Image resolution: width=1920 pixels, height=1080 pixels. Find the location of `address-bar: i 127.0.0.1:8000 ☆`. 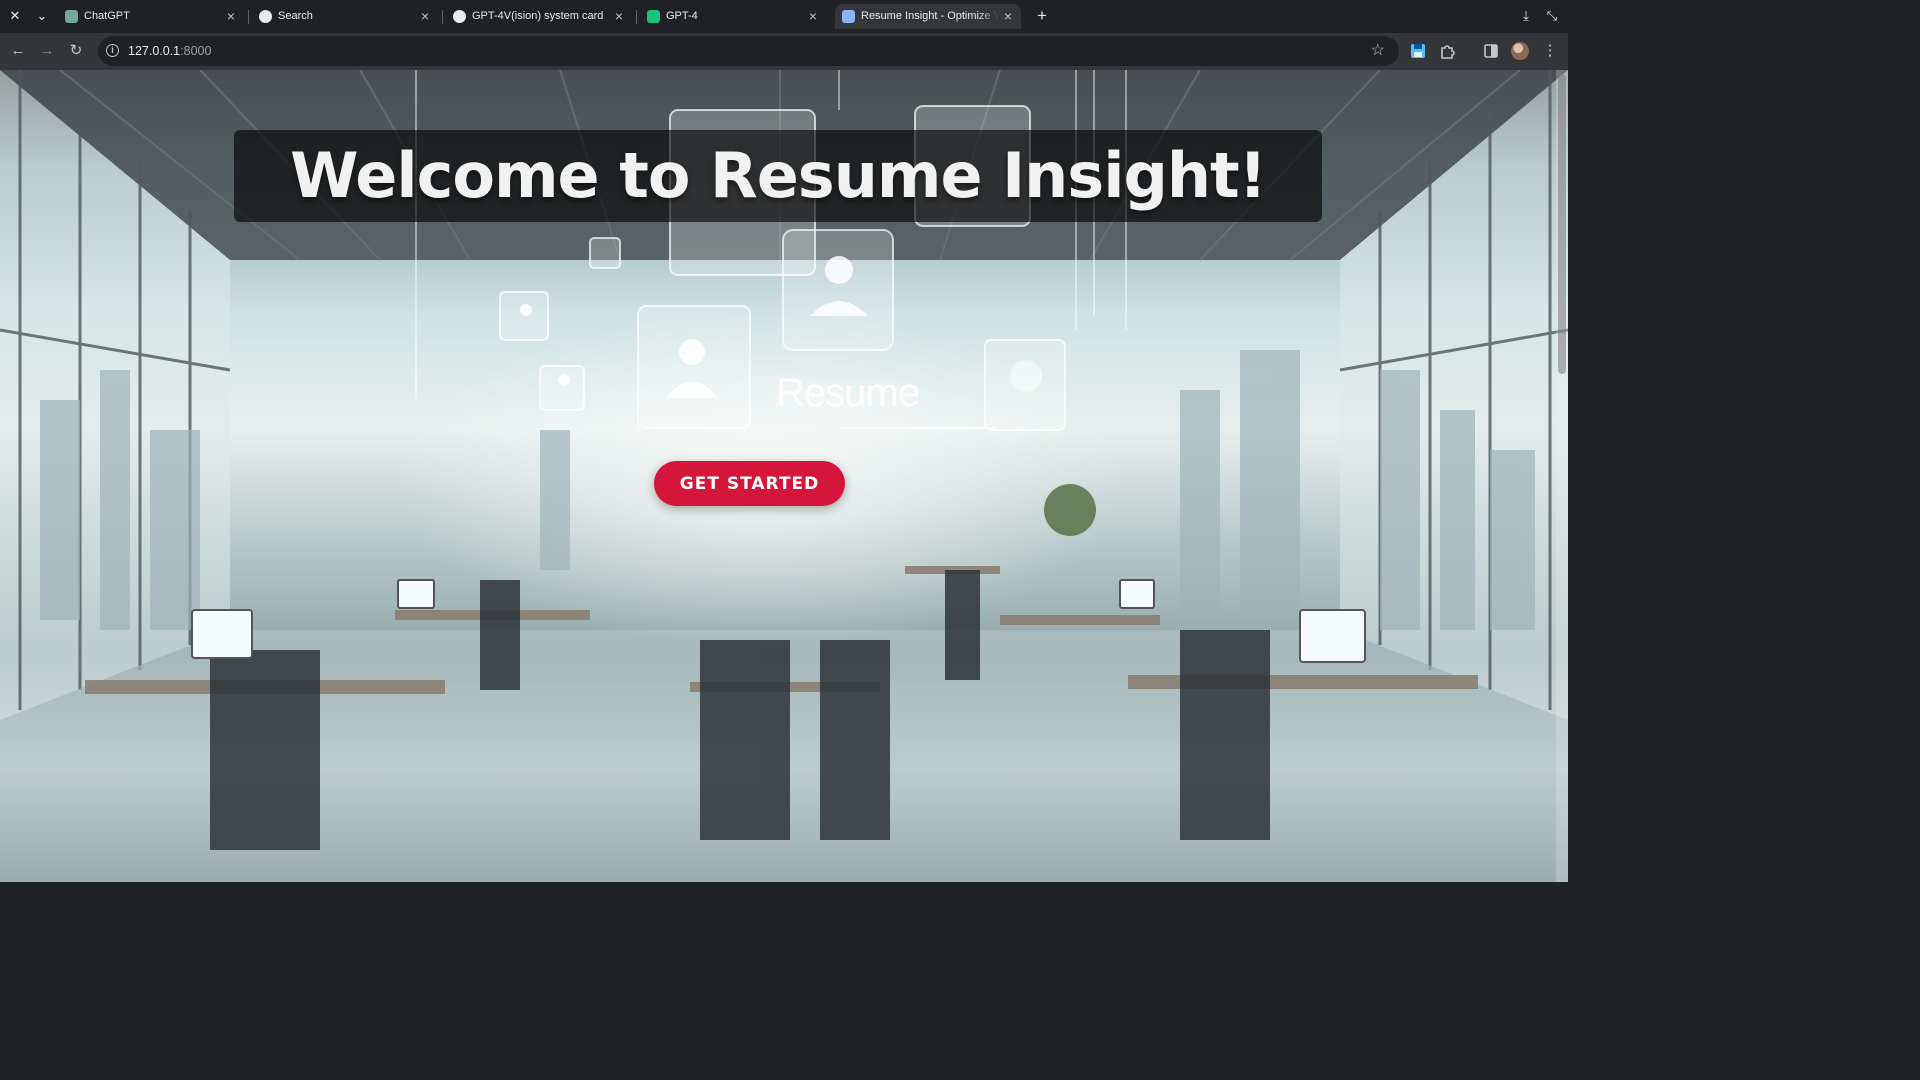

address-bar: i 127.0.0.1:8000 ☆ is located at coordinates (748, 51).